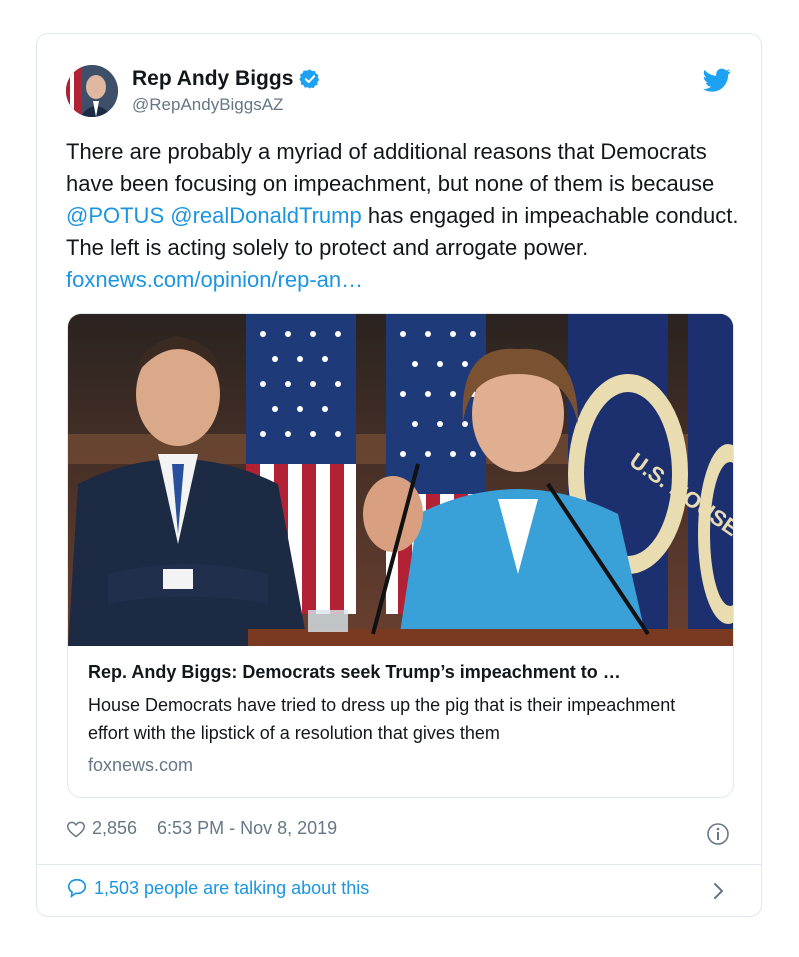 This screenshot has height=957, width=799. I want to click on twitter-bird-icon, so click(717, 80).